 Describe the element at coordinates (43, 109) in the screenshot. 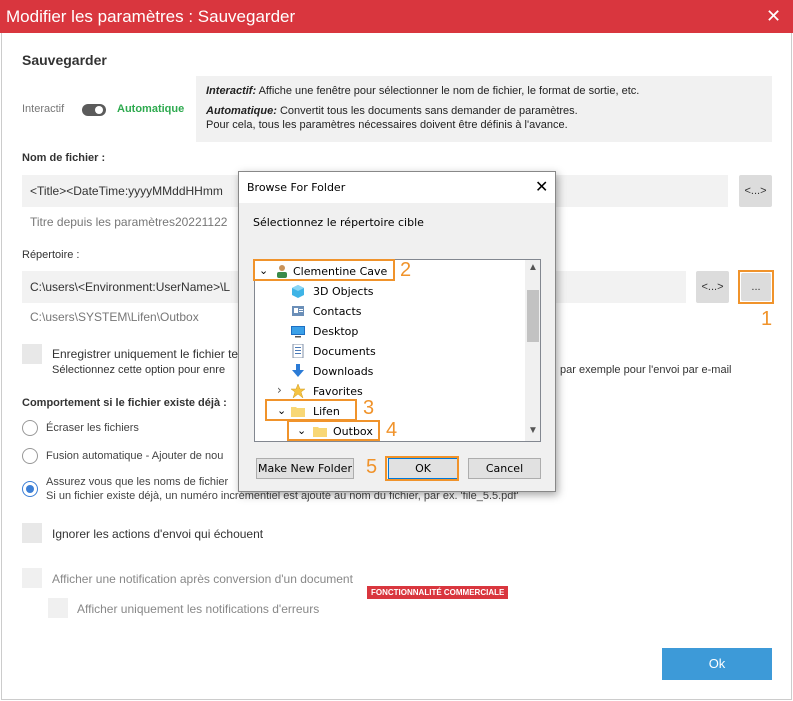

I see `interactive-label: Interactif` at that location.